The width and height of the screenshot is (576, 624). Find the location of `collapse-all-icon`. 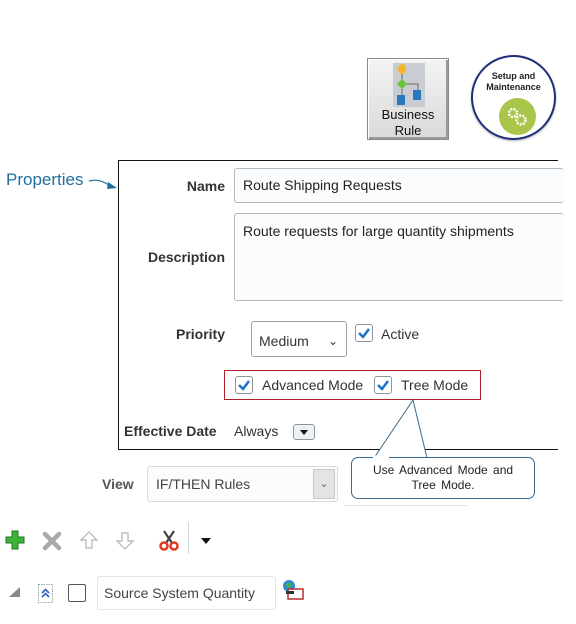

collapse-all-icon is located at coordinates (45, 593).